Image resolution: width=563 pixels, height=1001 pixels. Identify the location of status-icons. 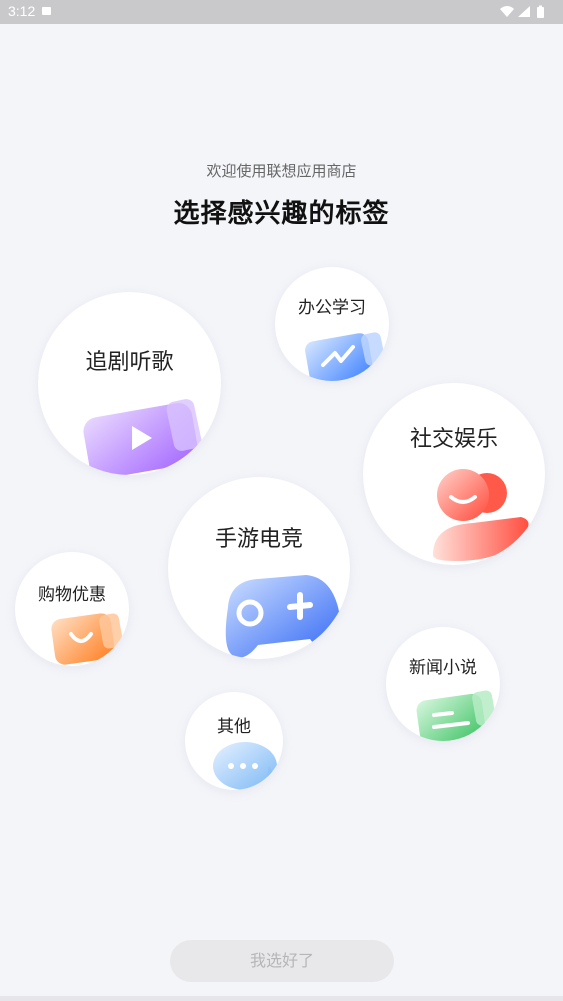
(524, 12).